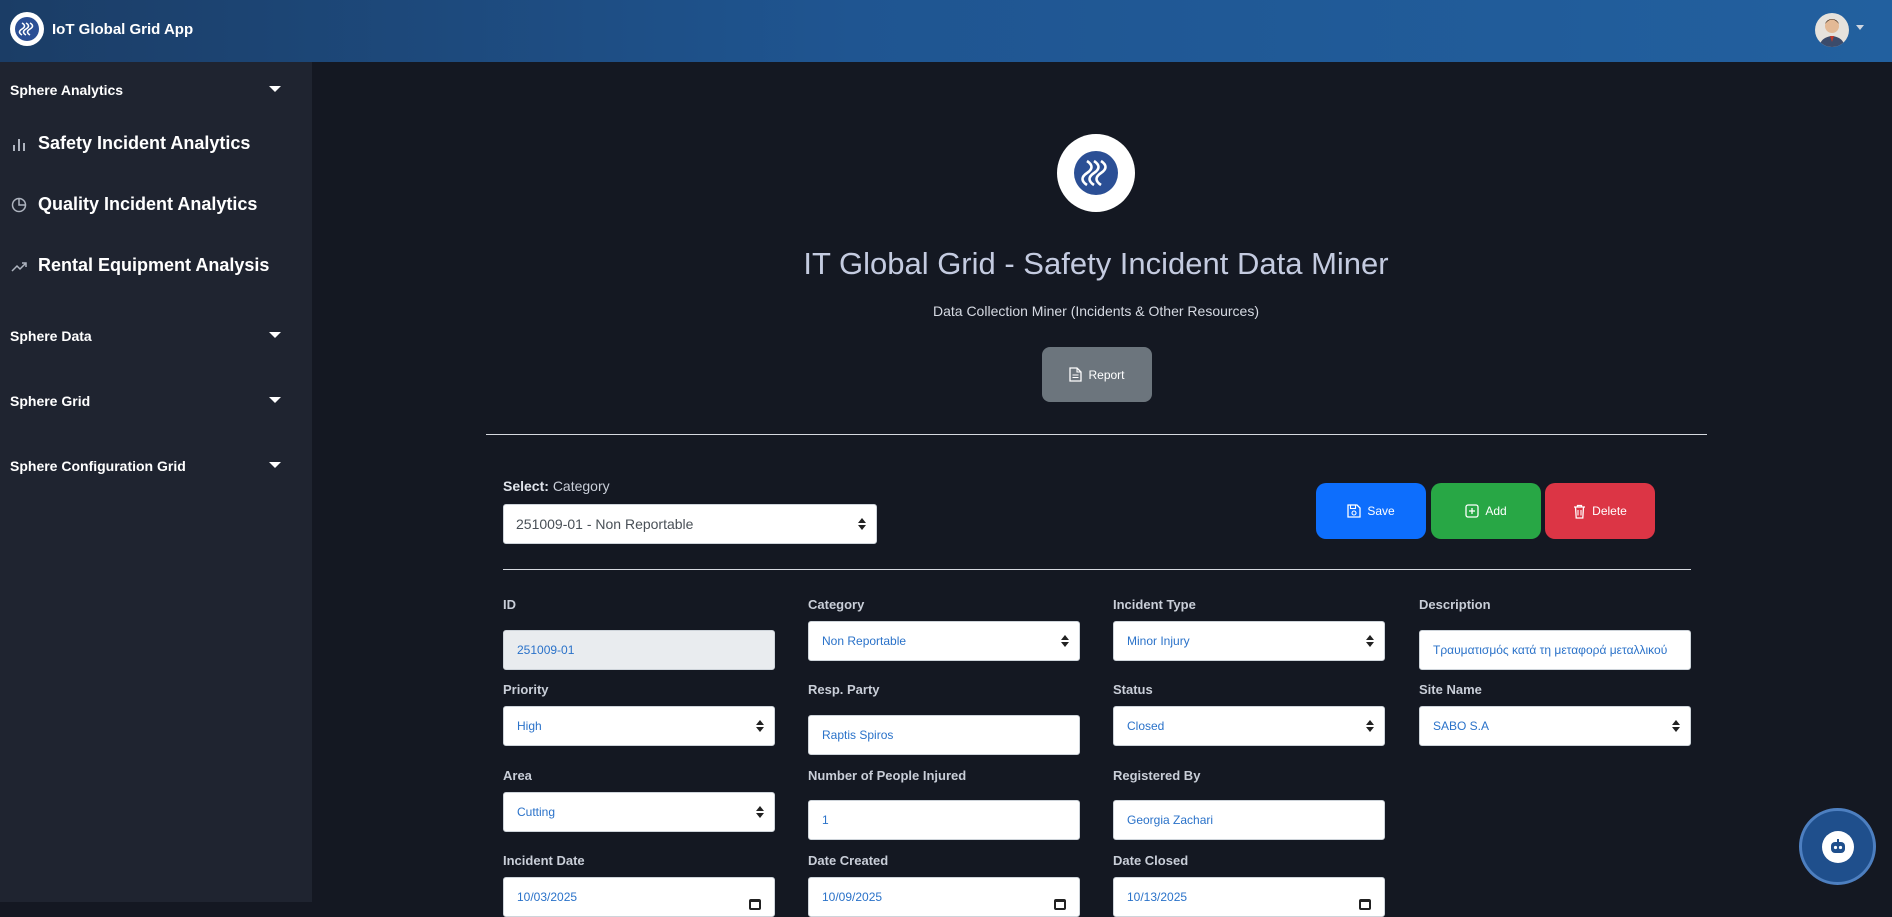 This screenshot has height=917, width=1892. What do you see at coordinates (1371, 511) in the screenshot?
I see `save-button: Save` at bounding box center [1371, 511].